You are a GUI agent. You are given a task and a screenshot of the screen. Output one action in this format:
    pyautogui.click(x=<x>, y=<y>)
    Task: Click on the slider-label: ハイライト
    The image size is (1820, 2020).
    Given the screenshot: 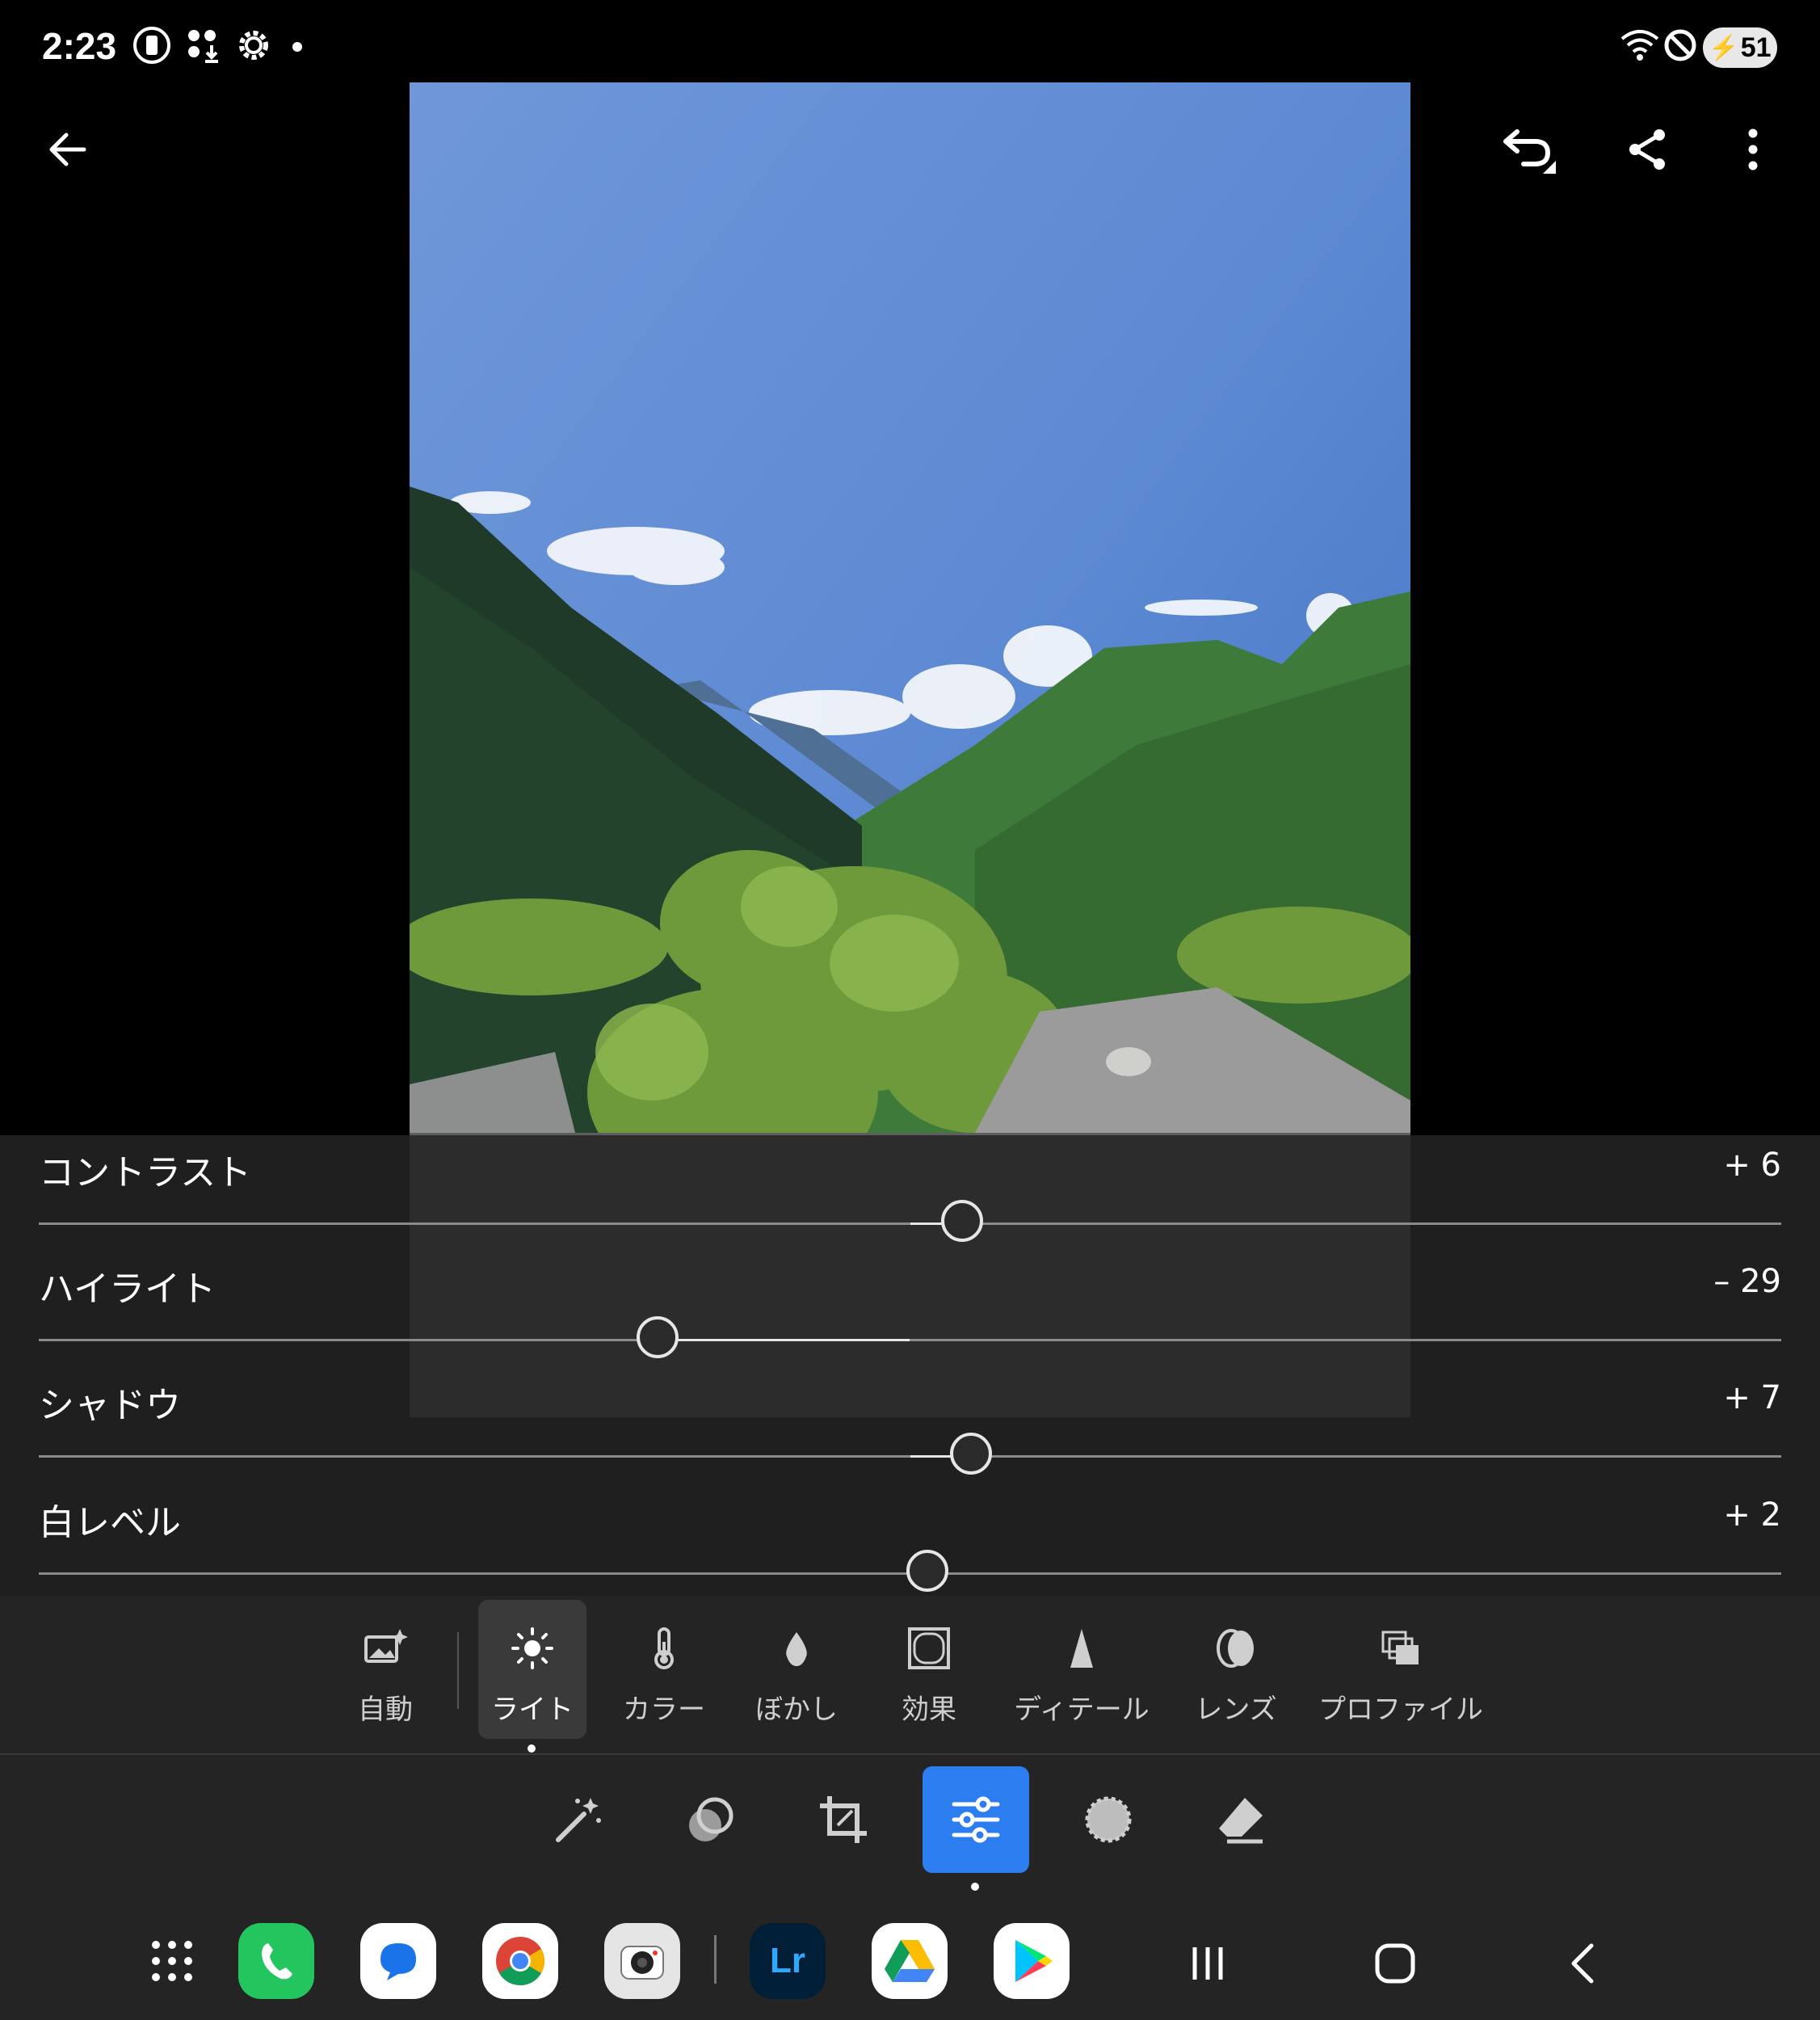 What is the action you would take?
    pyautogui.click(x=127, y=1289)
    